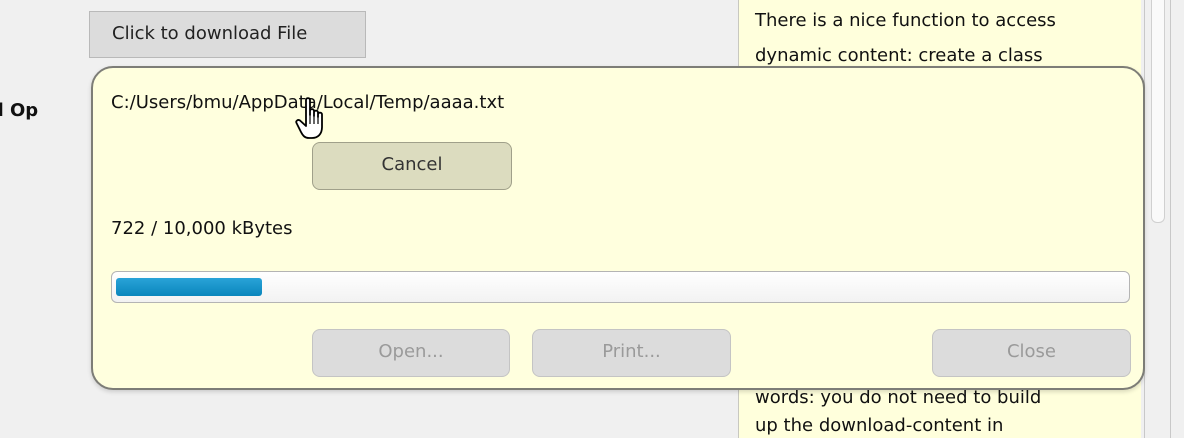  I want to click on cancel-button: Cancel, so click(412, 166).